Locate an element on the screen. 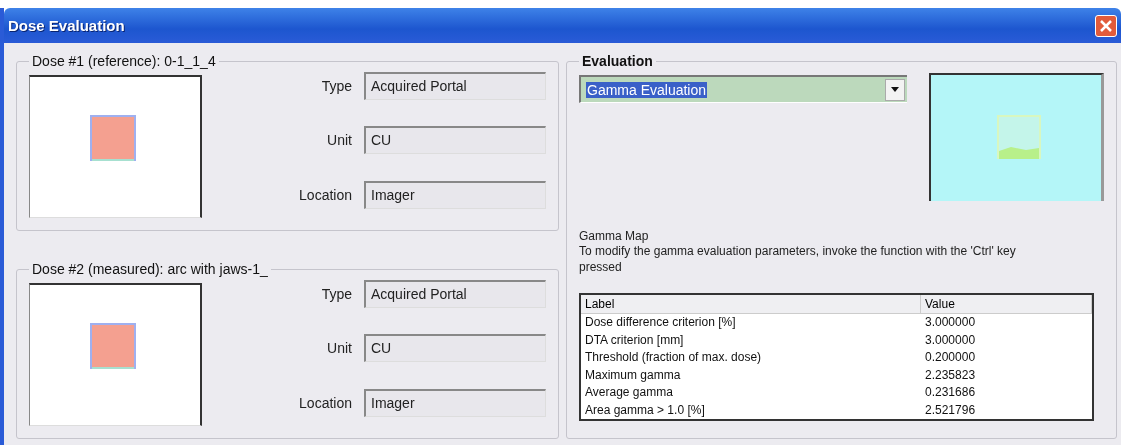  dropdown-value: Gamma Evaluation is located at coordinates (647, 89).